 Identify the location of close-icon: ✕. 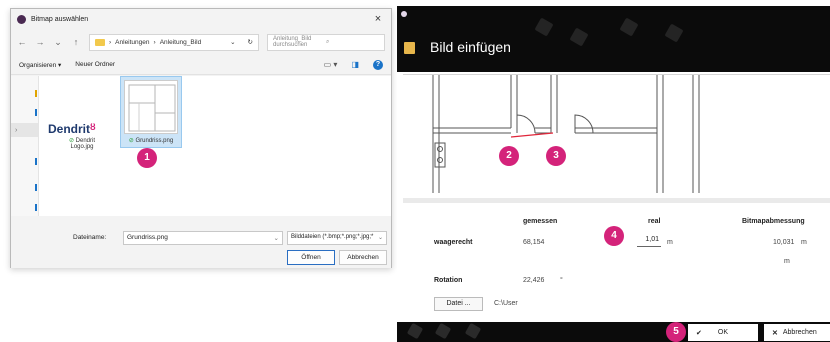
(775, 333).